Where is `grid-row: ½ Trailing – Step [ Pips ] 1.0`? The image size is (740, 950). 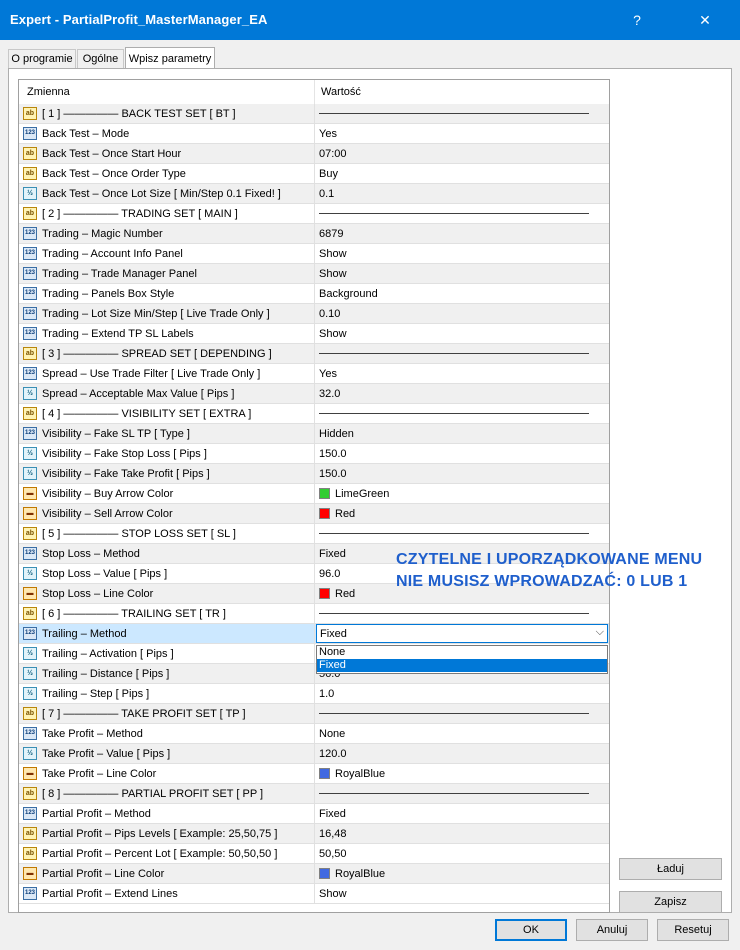 grid-row: ½ Trailing – Step [ Pips ] 1.0 is located at coordinates (314, 694).